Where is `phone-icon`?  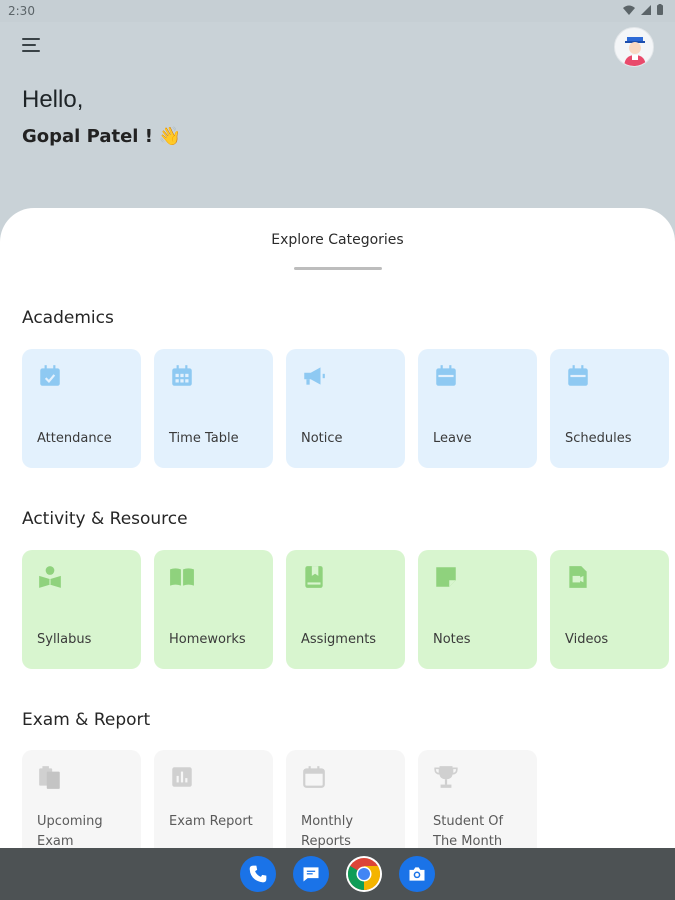 phone-icon is located at coordinates (258, 874).